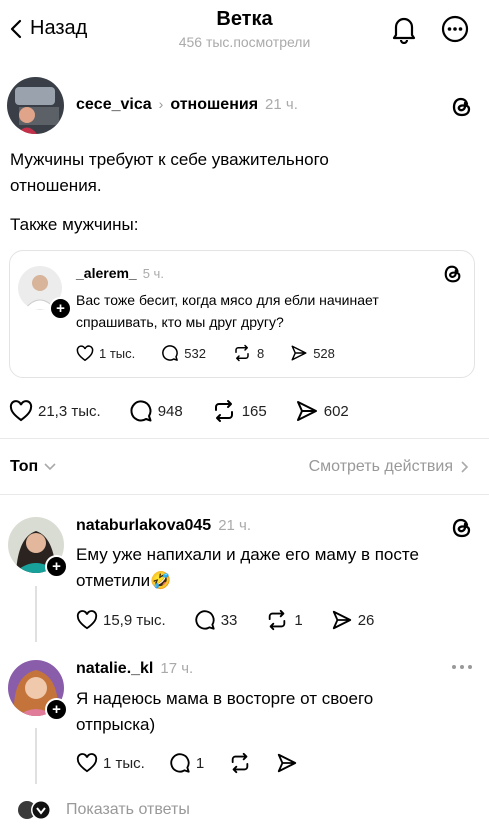  I want to click on sort-label: Топ, so click(24, 466).